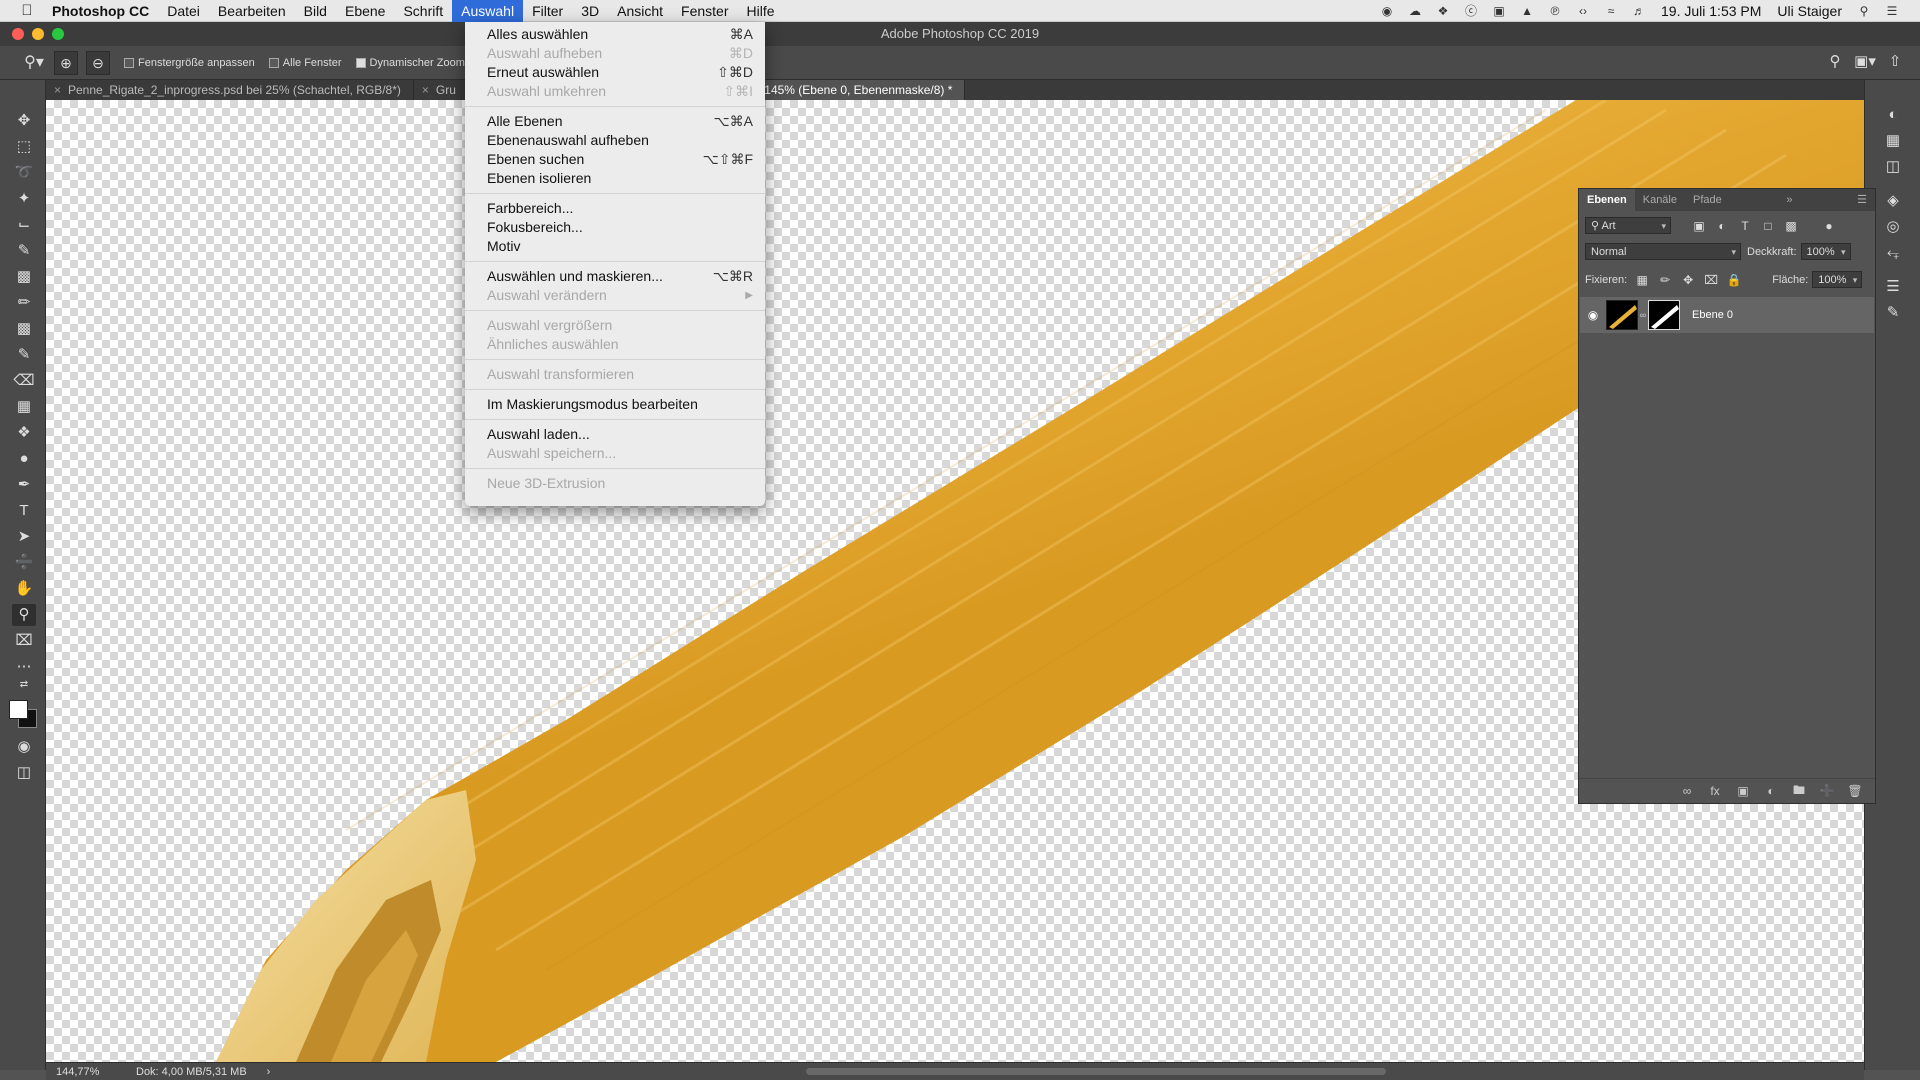  Describe the element at coordinates (1893, 115) in the screenshot. I see `color-panel-icon: ◐` at that location.